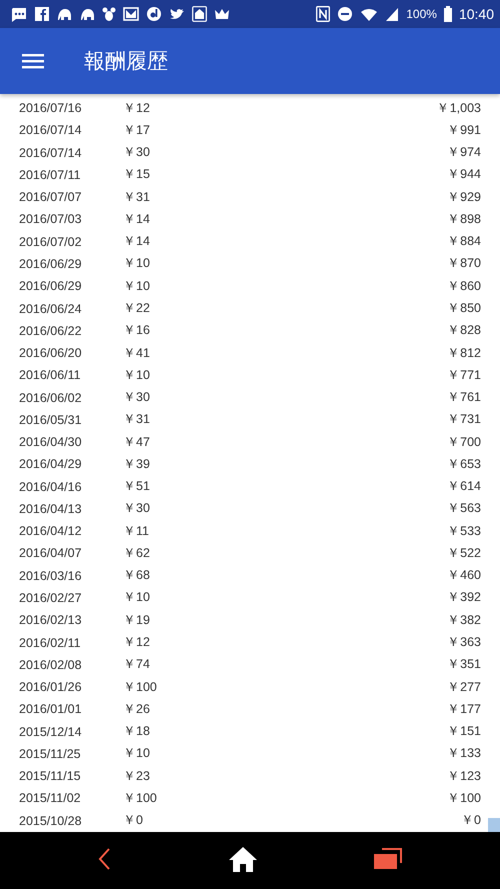 This screenshot has width=500, height=889. Describe the element at coordinates (392, 14) in the screenshot. I see `signal-icon` at that location.